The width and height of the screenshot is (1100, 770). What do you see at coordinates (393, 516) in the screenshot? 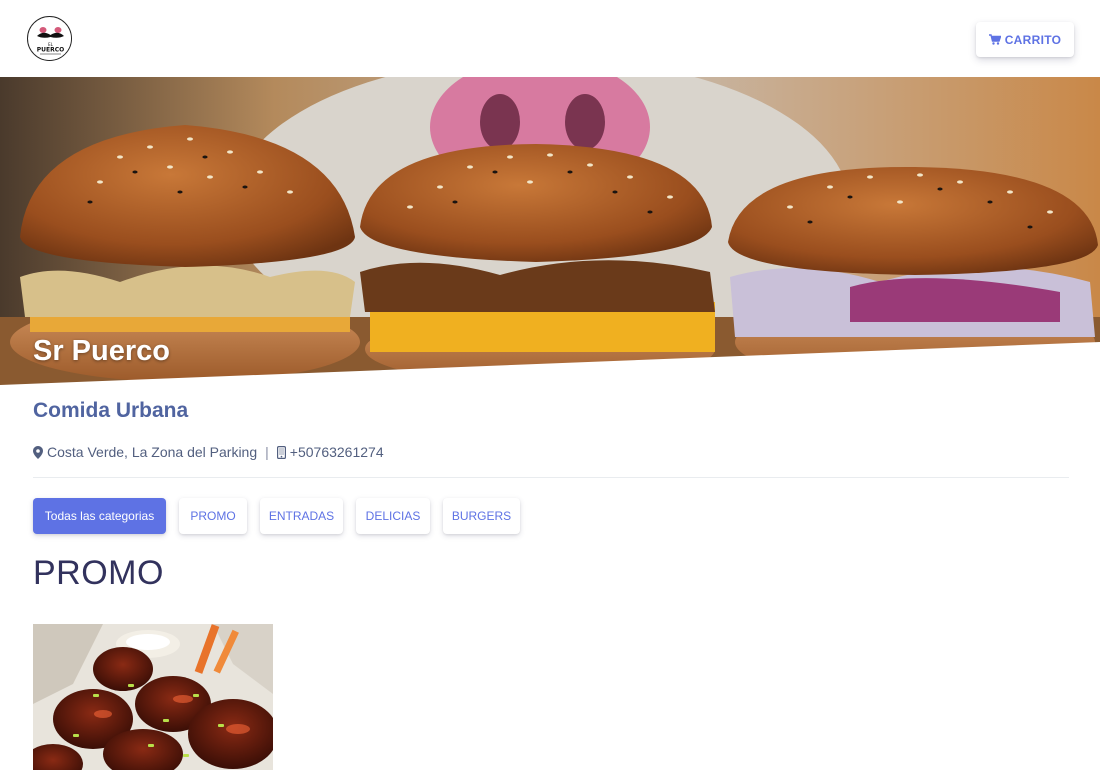
I see `category-tab-delicias: DELICIAS` at bounding box center [393, 516].